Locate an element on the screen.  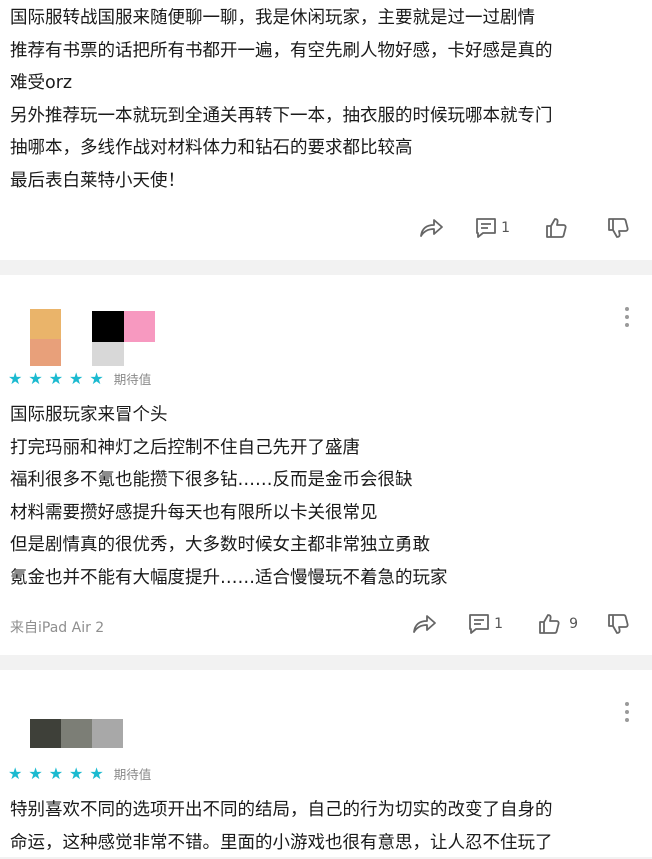
like-button is located at coordinates (556, 228).